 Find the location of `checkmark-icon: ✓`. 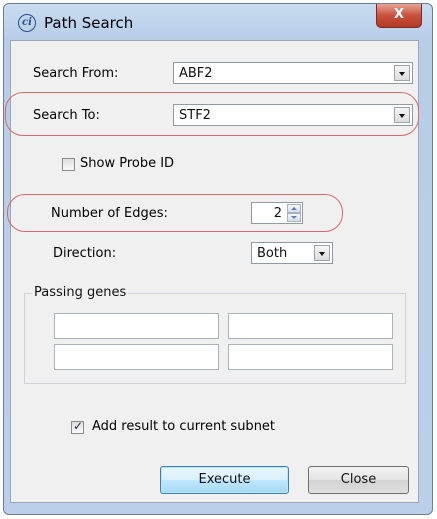

checkmark-icon: ✓ is located at coordinates (78, 426).